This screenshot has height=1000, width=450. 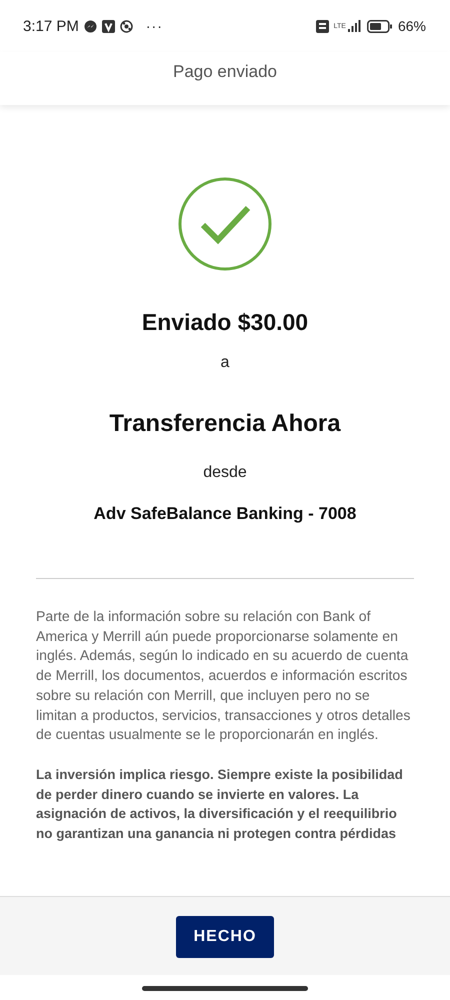 What do you see at coordinates (51, 26) in the screenshot?
I see `clock: 3:17 PM` at bounding box center [51, 26].